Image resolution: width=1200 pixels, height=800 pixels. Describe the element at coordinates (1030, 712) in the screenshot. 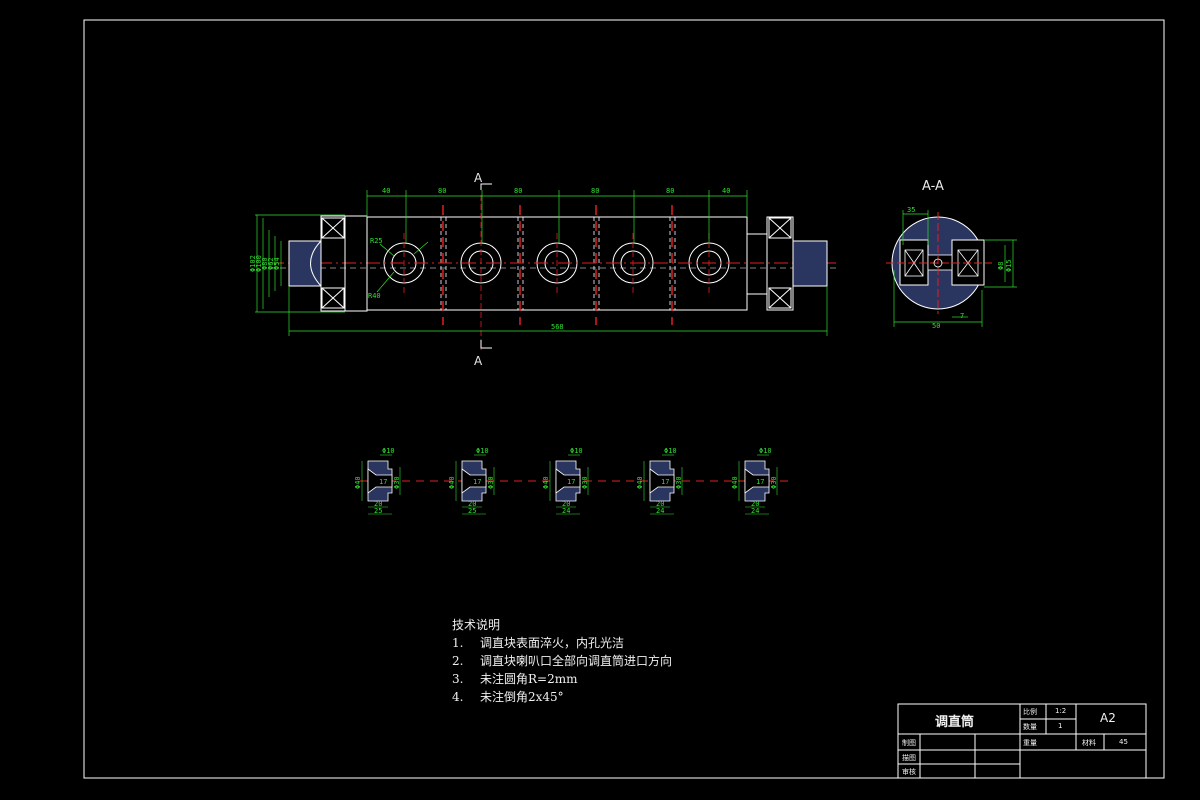

I see `scale-label: 比例` at that location.